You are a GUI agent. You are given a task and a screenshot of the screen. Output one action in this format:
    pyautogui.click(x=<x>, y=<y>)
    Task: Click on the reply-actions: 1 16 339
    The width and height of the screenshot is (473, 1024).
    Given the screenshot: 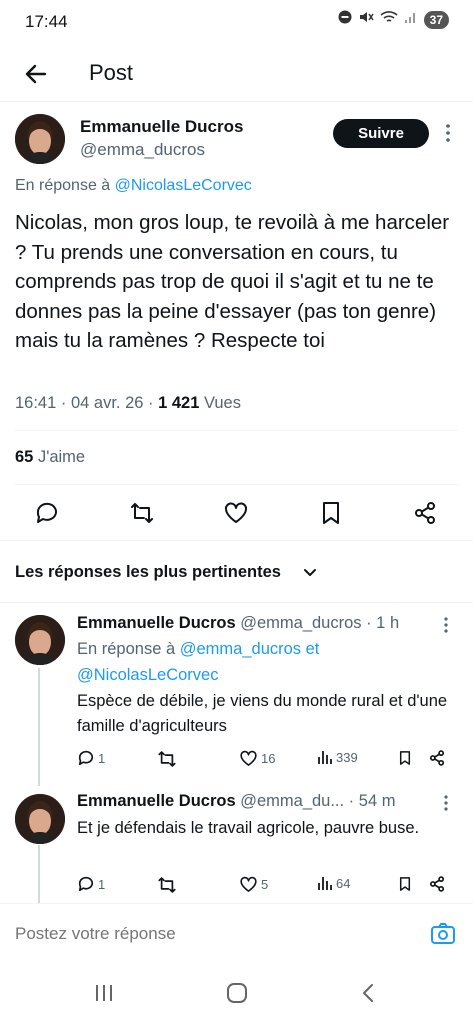 What is the action you would take?
    pyautogui.click(x=267, y=759)
    